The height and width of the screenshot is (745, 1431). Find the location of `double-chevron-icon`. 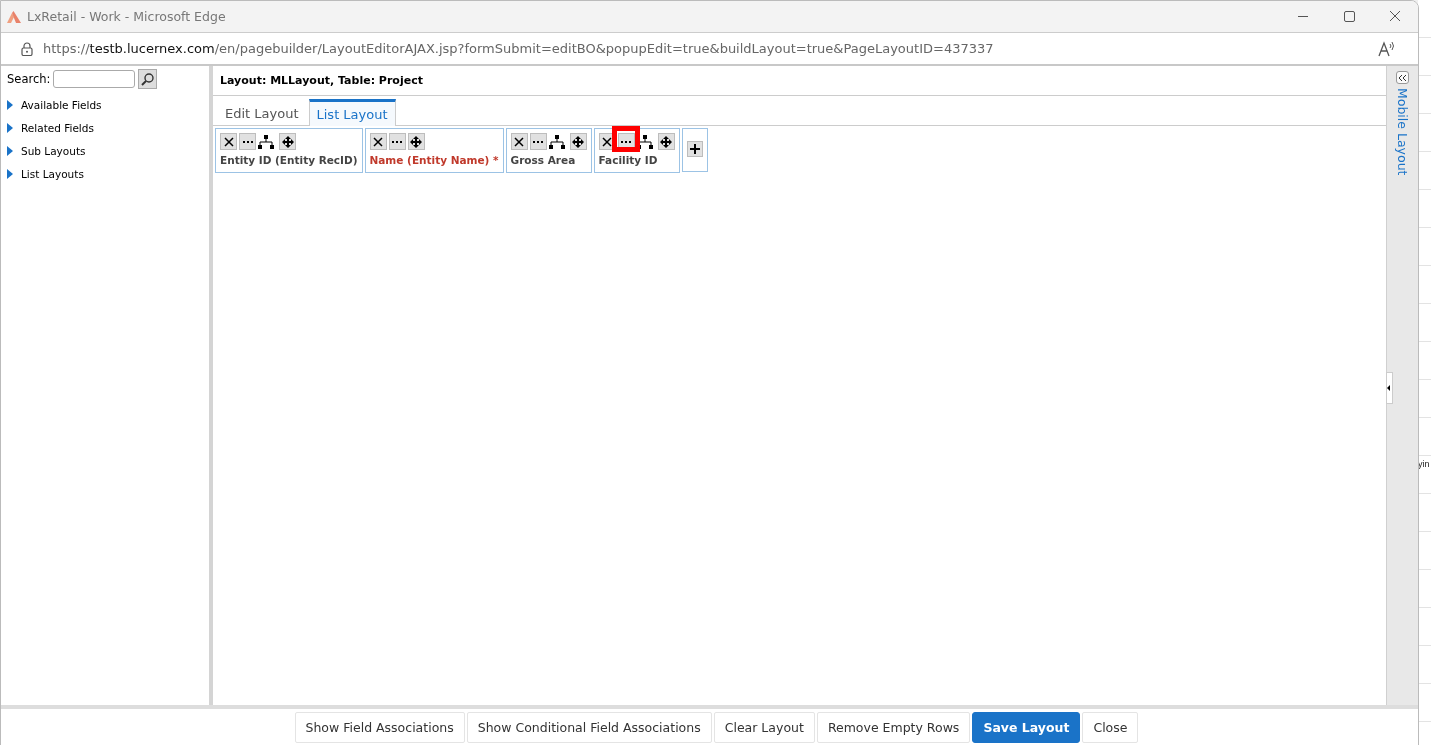

double-chevron-icon is located at coordinates (1402, 77).